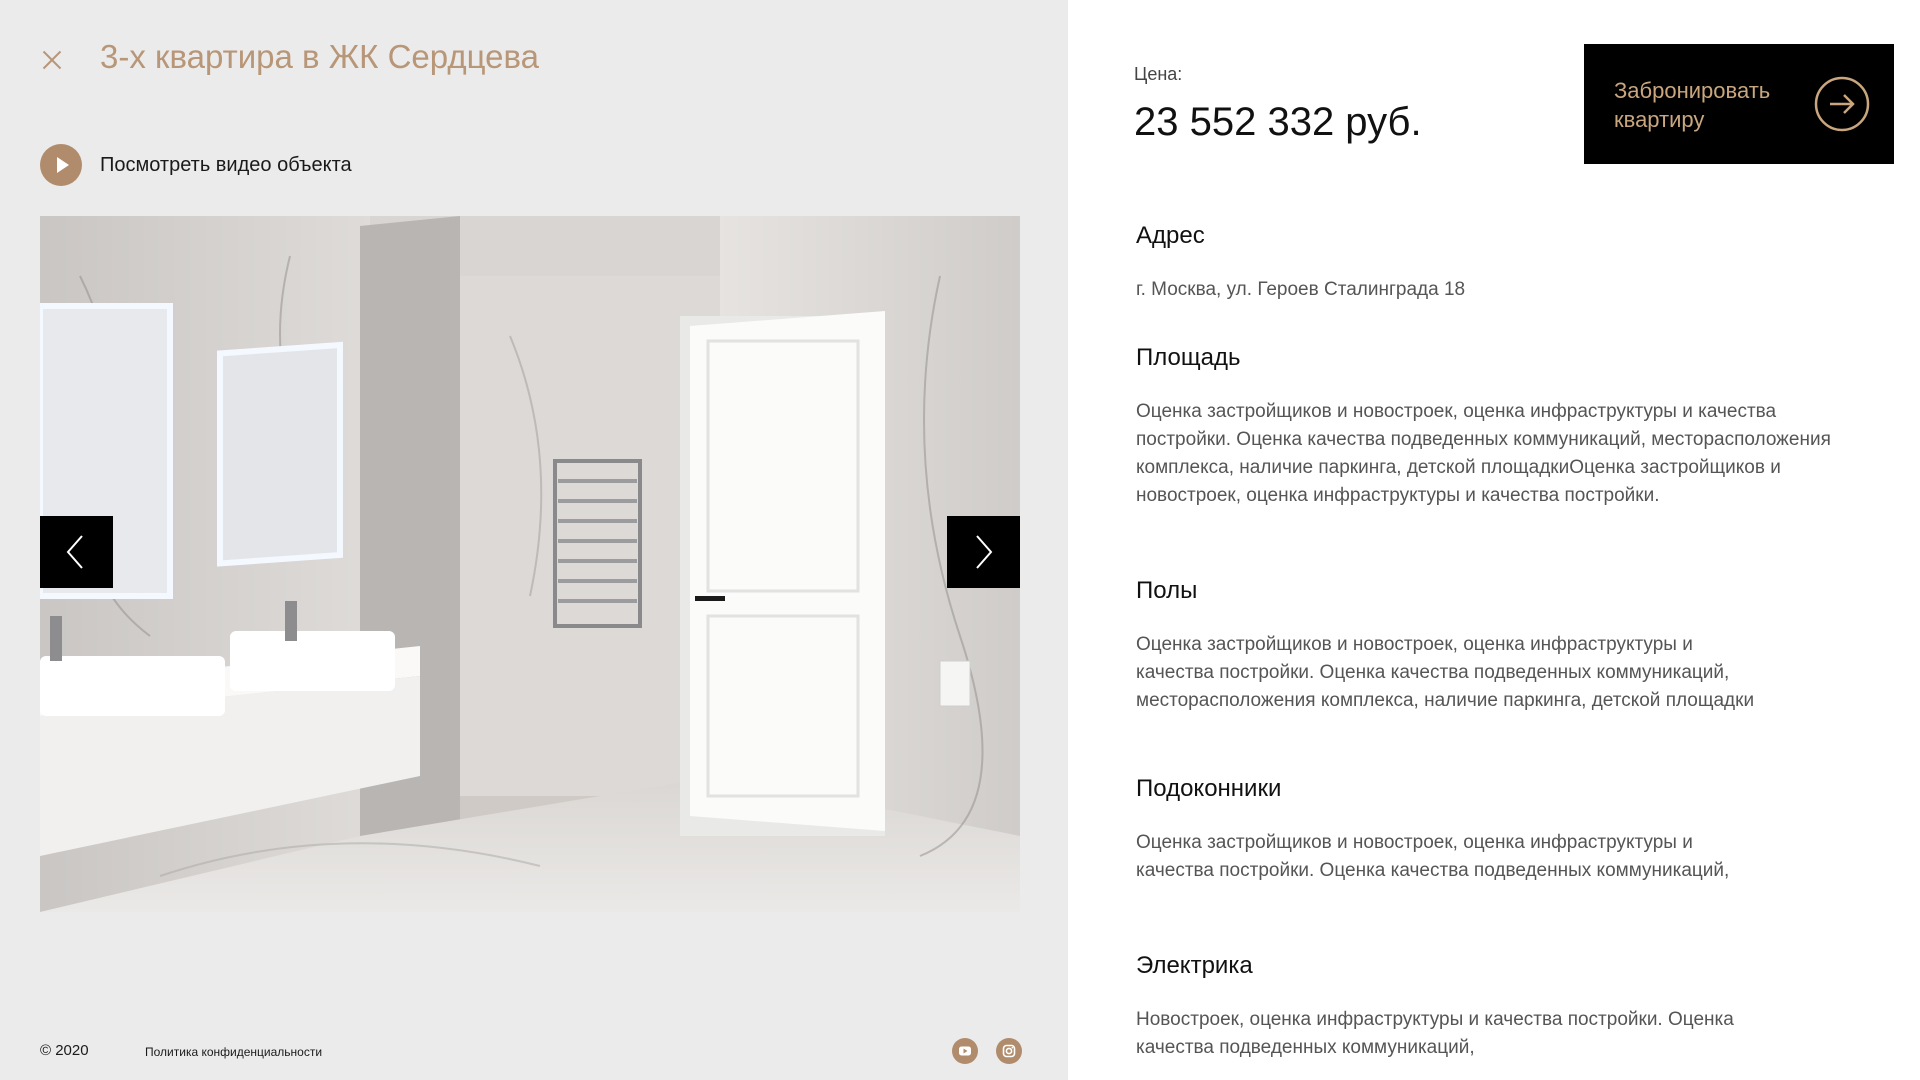 The image size is (1920, 1080). I want to click on gallery-prev-button, so click(76, 552).